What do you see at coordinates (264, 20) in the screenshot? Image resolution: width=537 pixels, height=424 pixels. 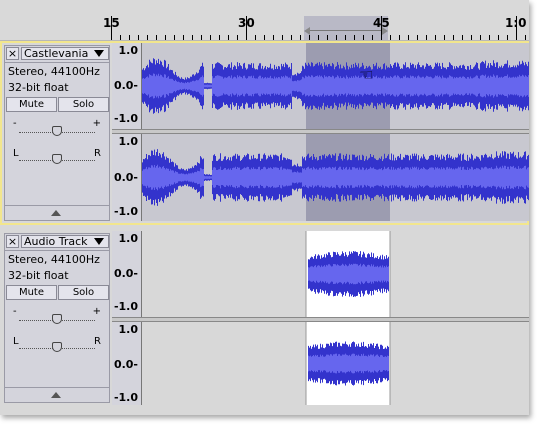 I see `timeline-ruler: 15 30 45 1:0` at bounding box center [264, 20].